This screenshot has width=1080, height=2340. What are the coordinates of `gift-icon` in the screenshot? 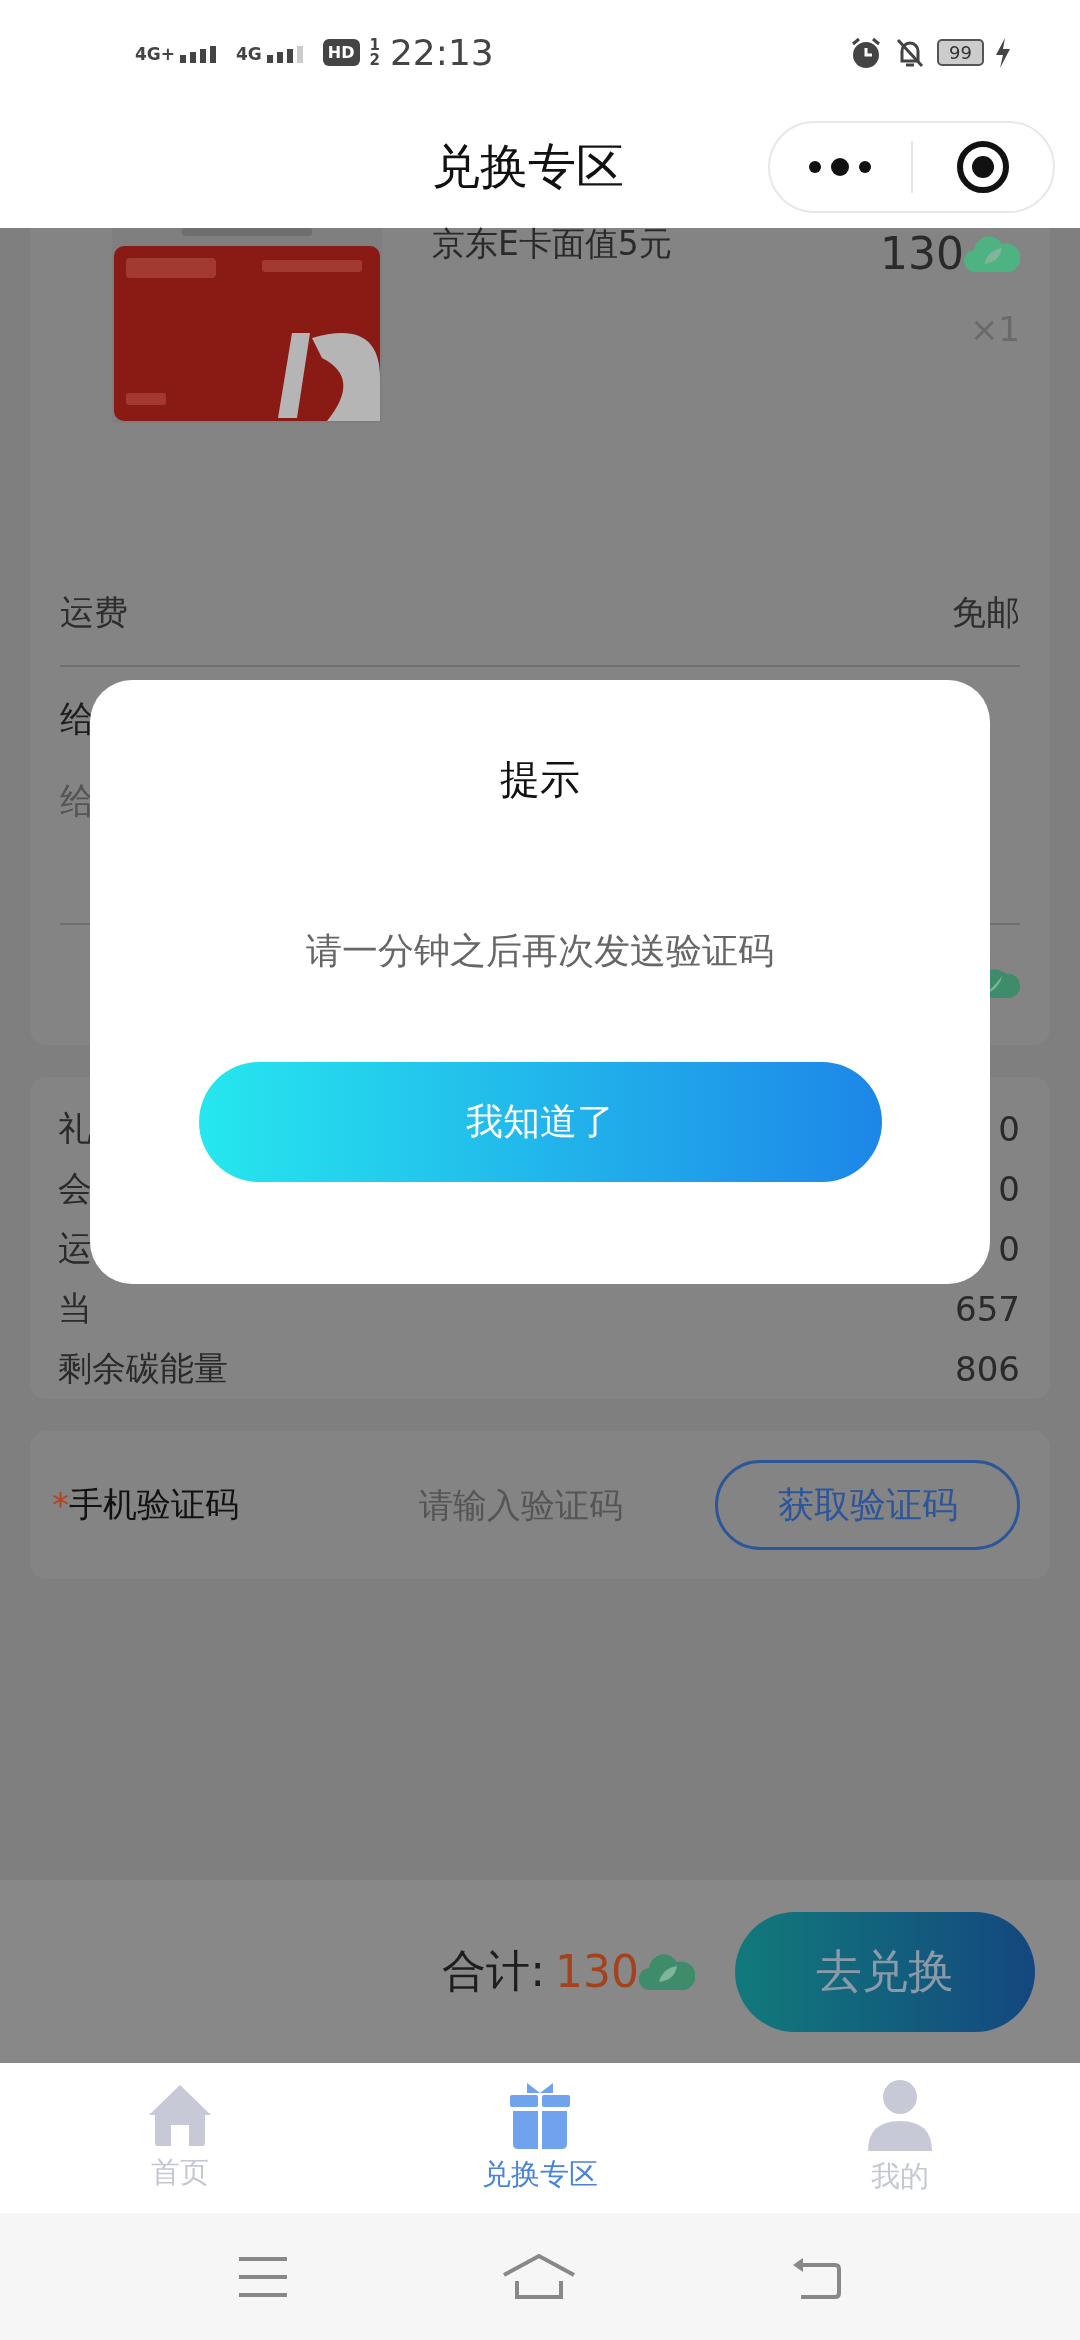 It's located at (540, 2115).